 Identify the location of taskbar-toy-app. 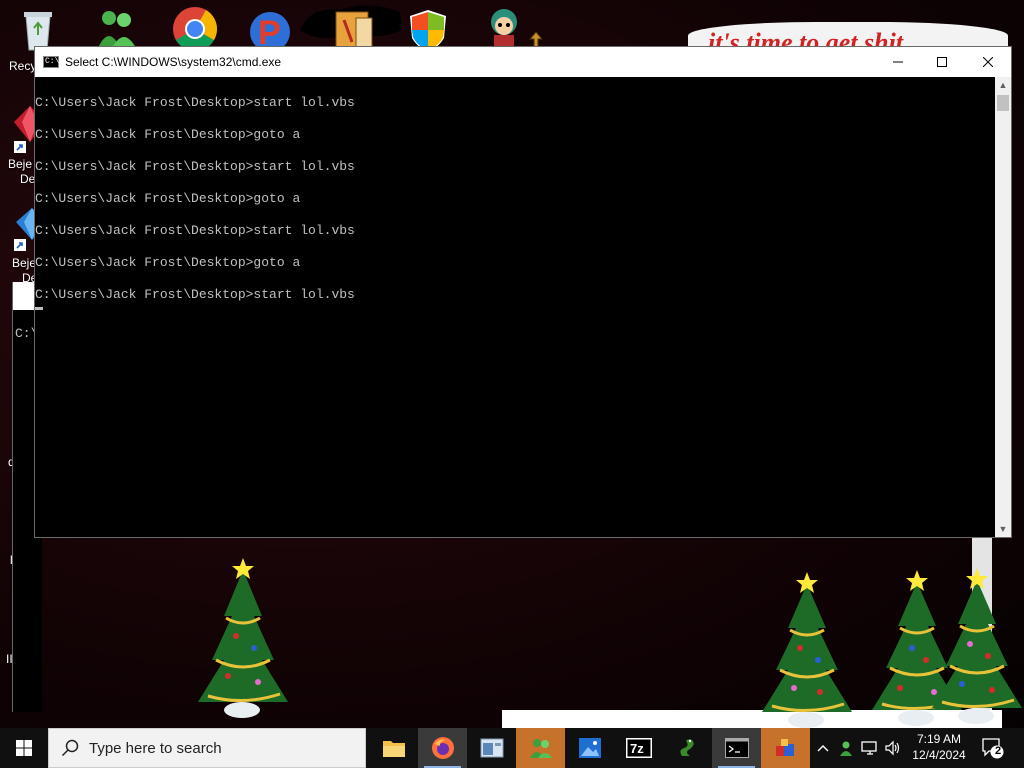
(785, 748).